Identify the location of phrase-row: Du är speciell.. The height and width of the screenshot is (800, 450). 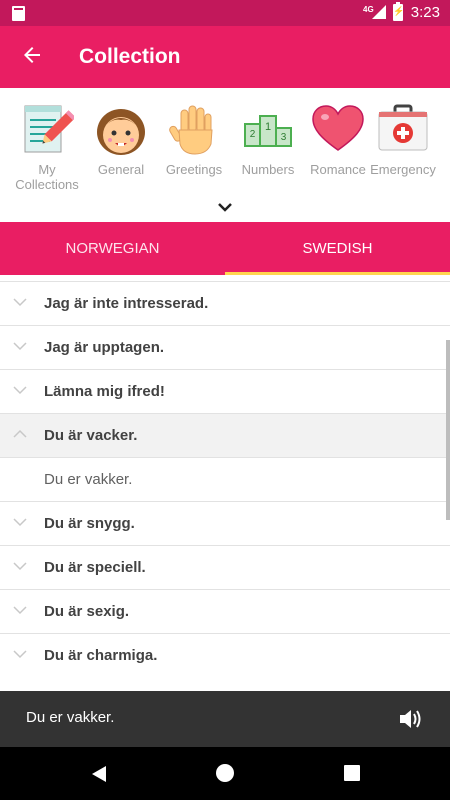
(225, 567).